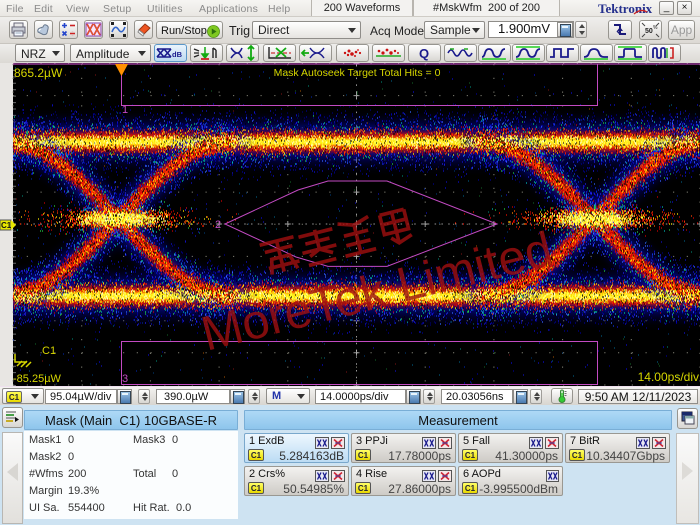  Describe the element at coordinates (218, 225) in the screenshot. I see `svg-text: 2` at that location.